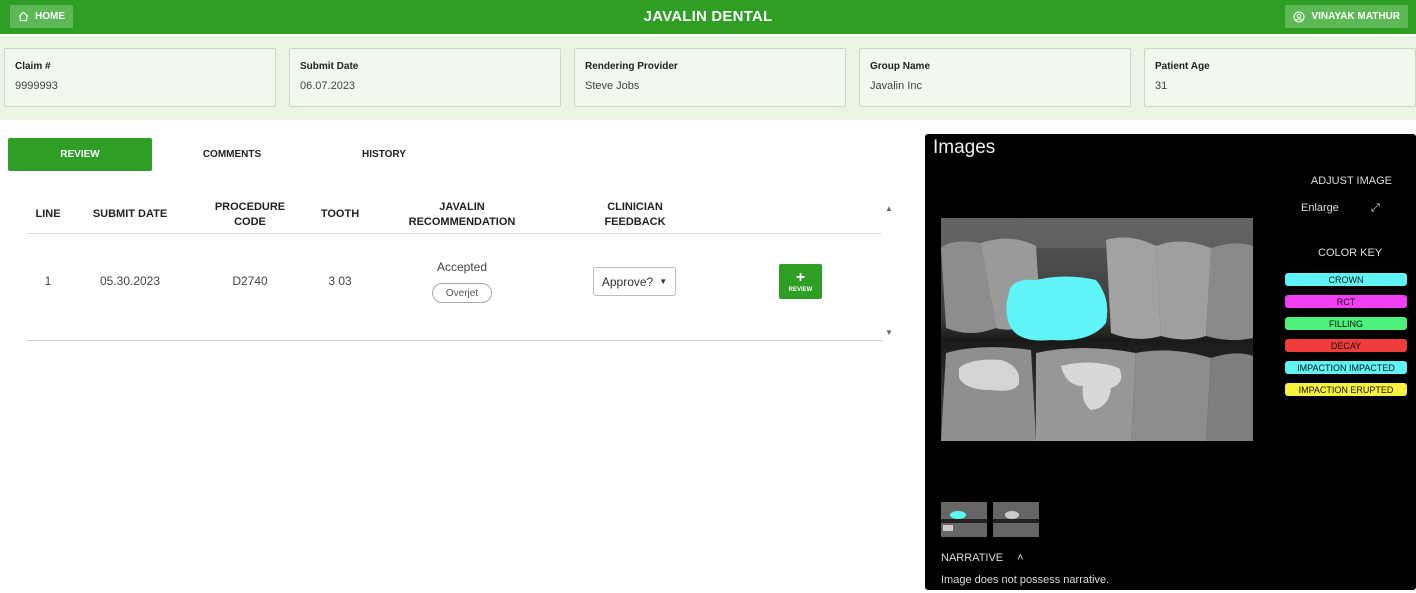 This screenshot has height=593, width=1416. Describe the element at coordinates (232, 154) in the screenshot. I see `tab-comments: COMMENTS` at that location.